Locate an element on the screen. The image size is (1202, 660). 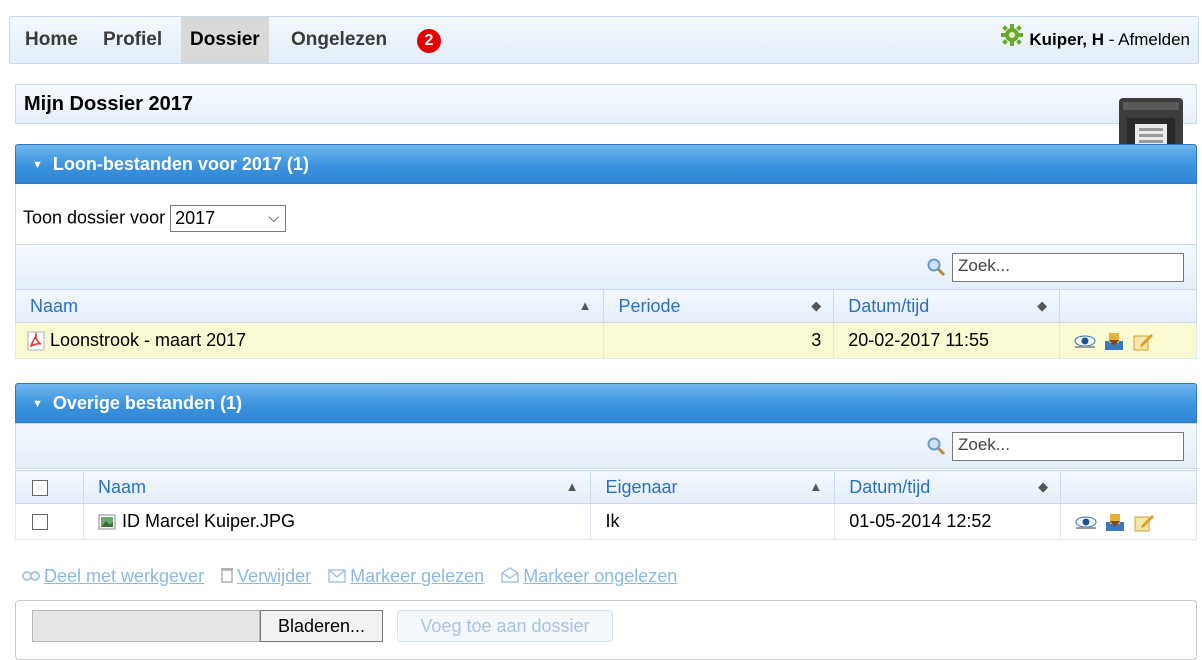
image-file-icon is located at coordinates (107, 522).